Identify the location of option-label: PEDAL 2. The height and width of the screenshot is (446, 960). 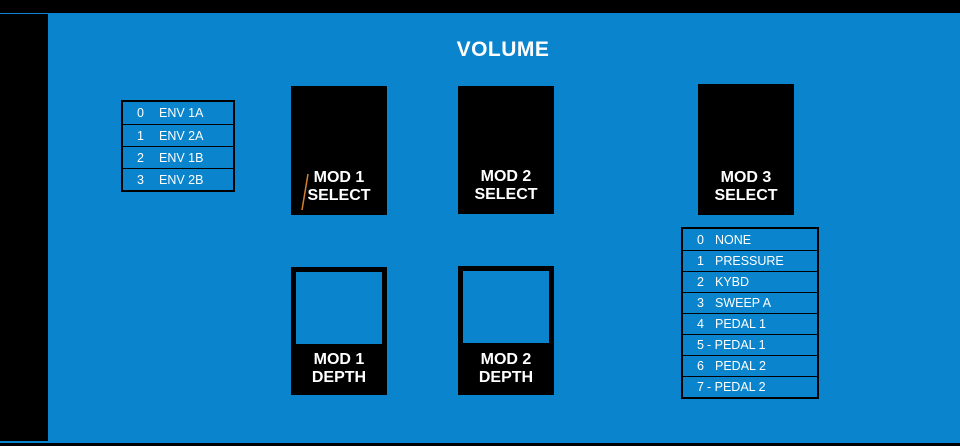
(740, 366).